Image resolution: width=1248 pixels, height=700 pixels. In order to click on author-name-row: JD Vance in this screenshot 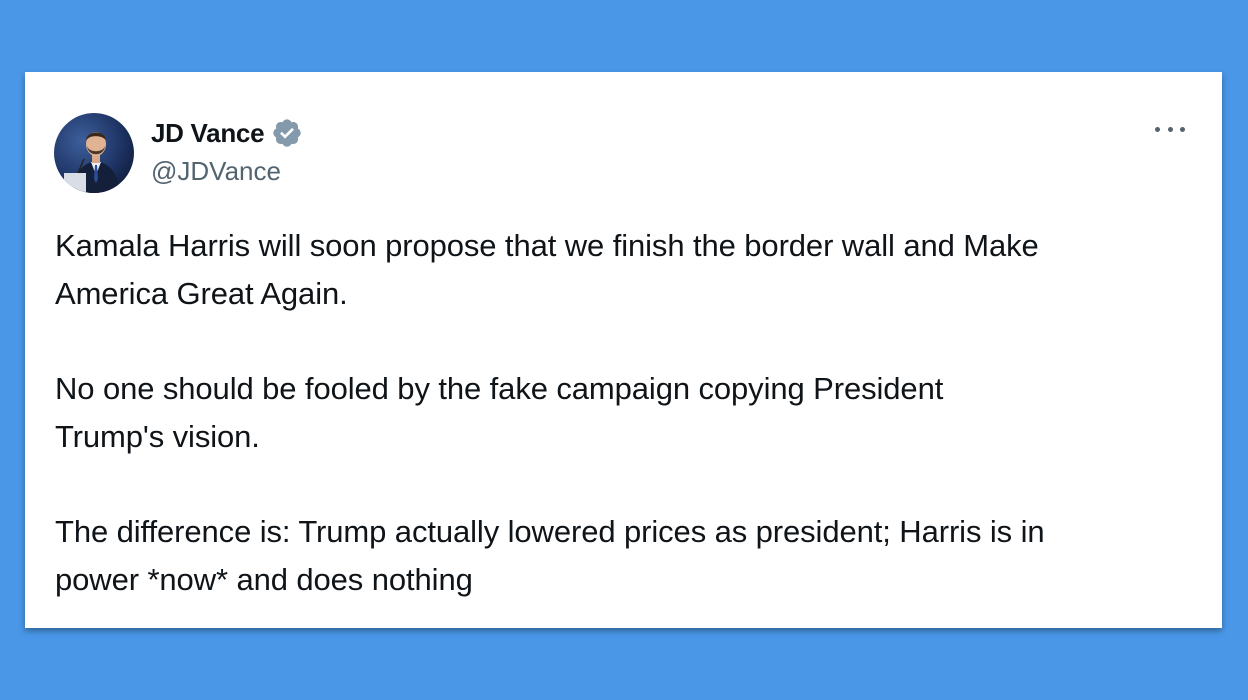, I will do `click(227, 133)`.